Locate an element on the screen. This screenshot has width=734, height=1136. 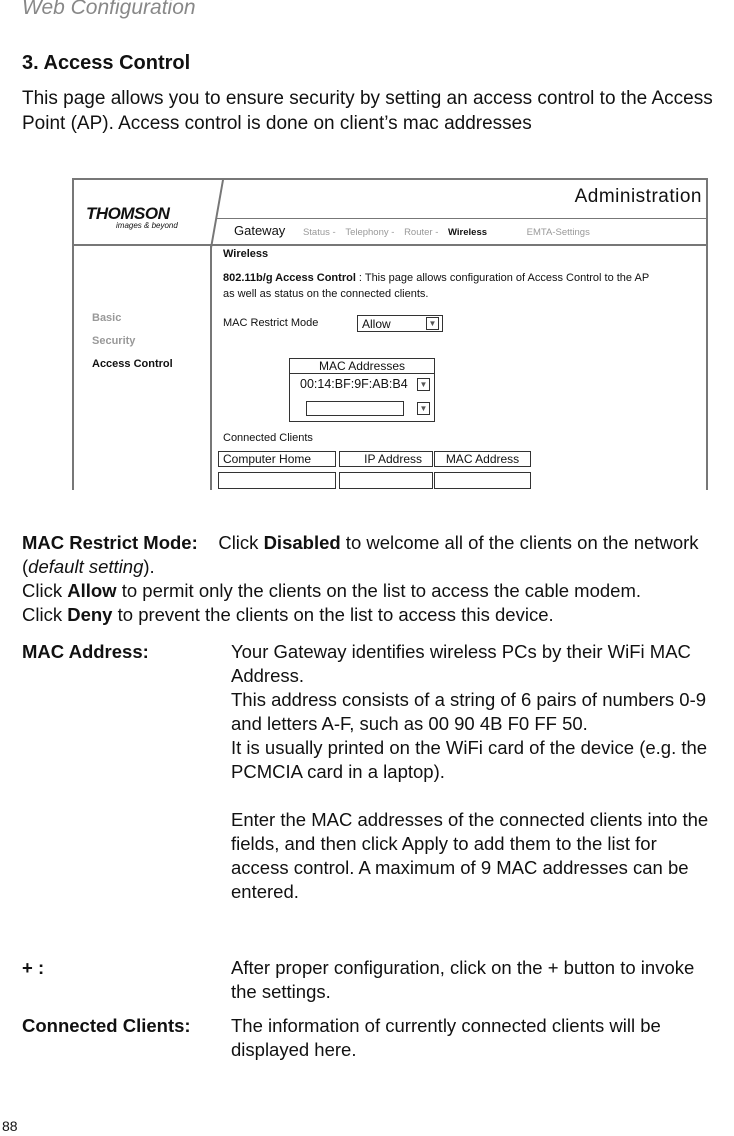
col-label: IP Address is located at coordinates (393, 459).